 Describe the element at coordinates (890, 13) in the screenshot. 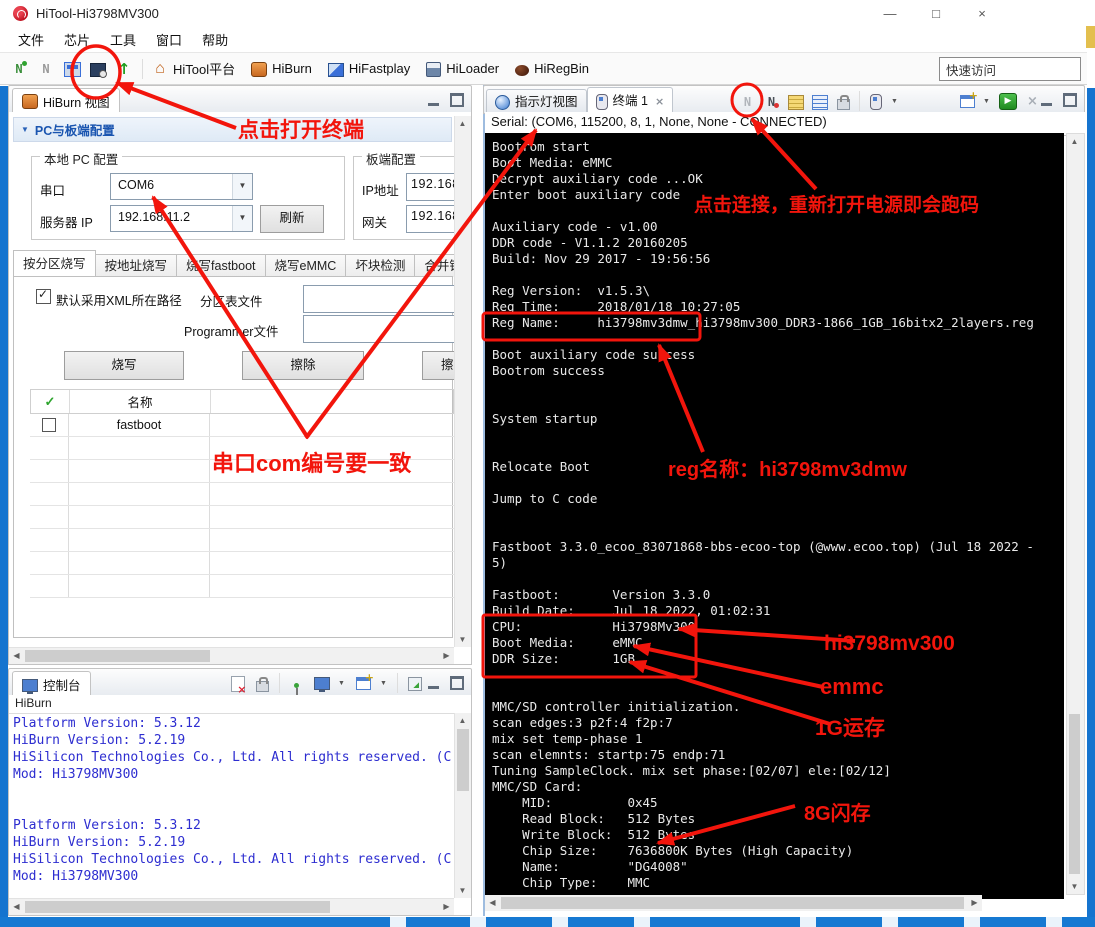

I see `minimize-button: —` at that location.